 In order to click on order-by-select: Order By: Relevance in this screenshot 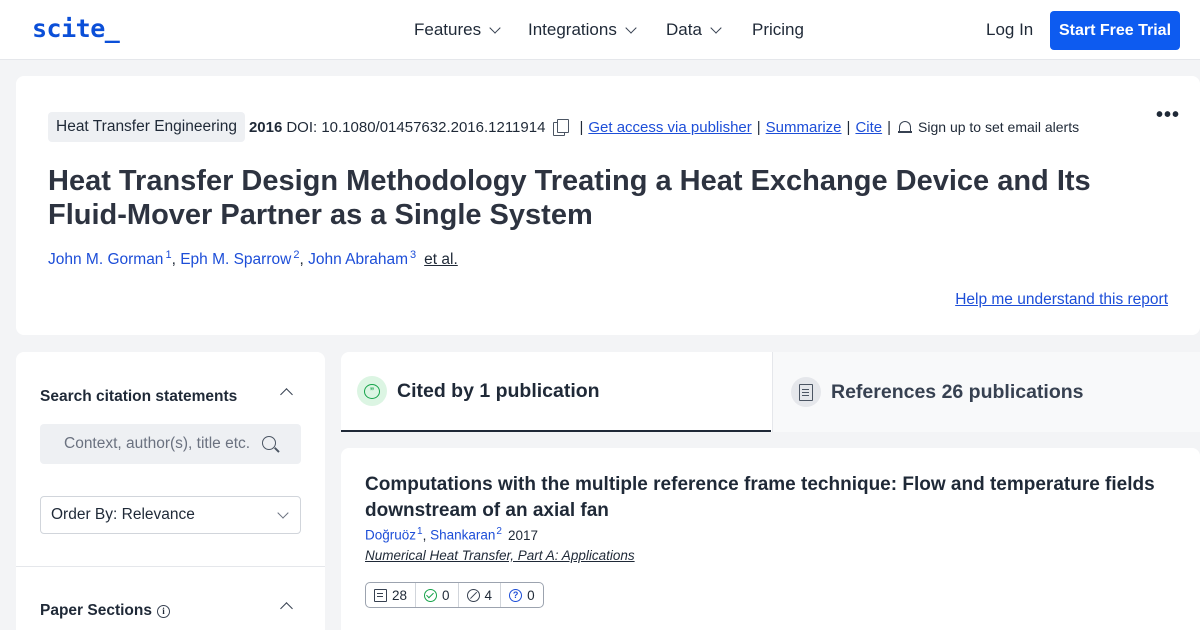, I will do `click(170, 515)`.